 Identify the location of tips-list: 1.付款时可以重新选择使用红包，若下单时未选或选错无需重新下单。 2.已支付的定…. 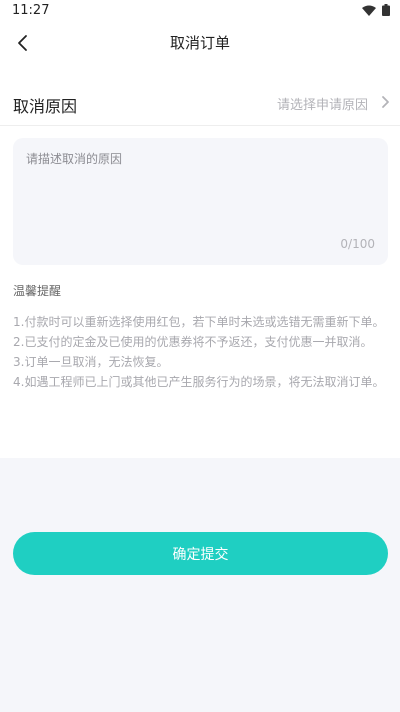
(200, 352).